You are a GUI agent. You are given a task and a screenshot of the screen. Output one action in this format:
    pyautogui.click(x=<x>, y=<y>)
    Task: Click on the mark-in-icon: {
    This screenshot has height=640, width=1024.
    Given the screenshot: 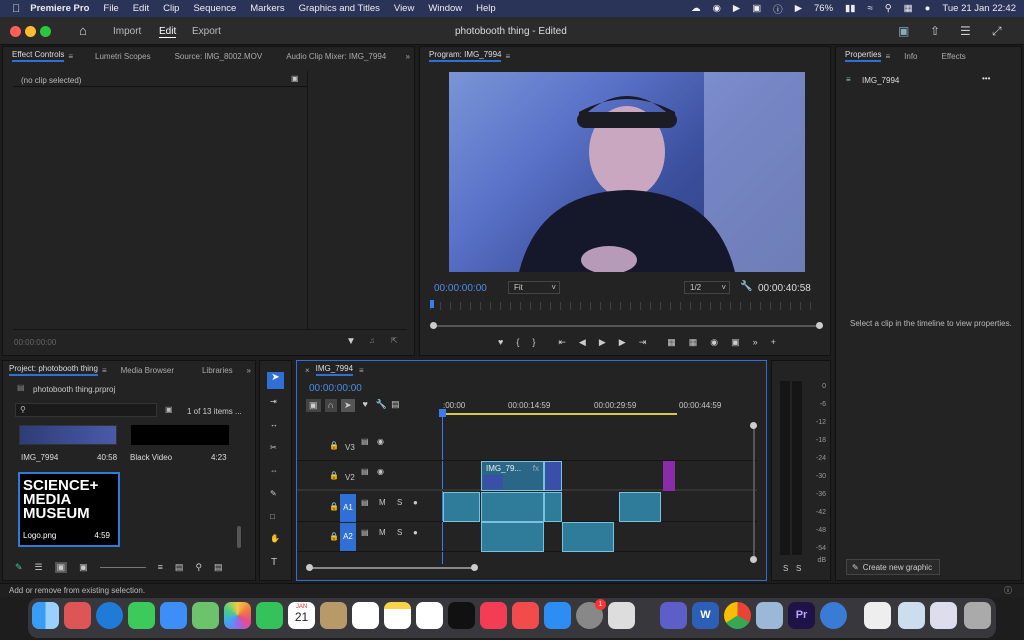 What is the action you would take?
    pyautogui.click(x=517, y=344)
    